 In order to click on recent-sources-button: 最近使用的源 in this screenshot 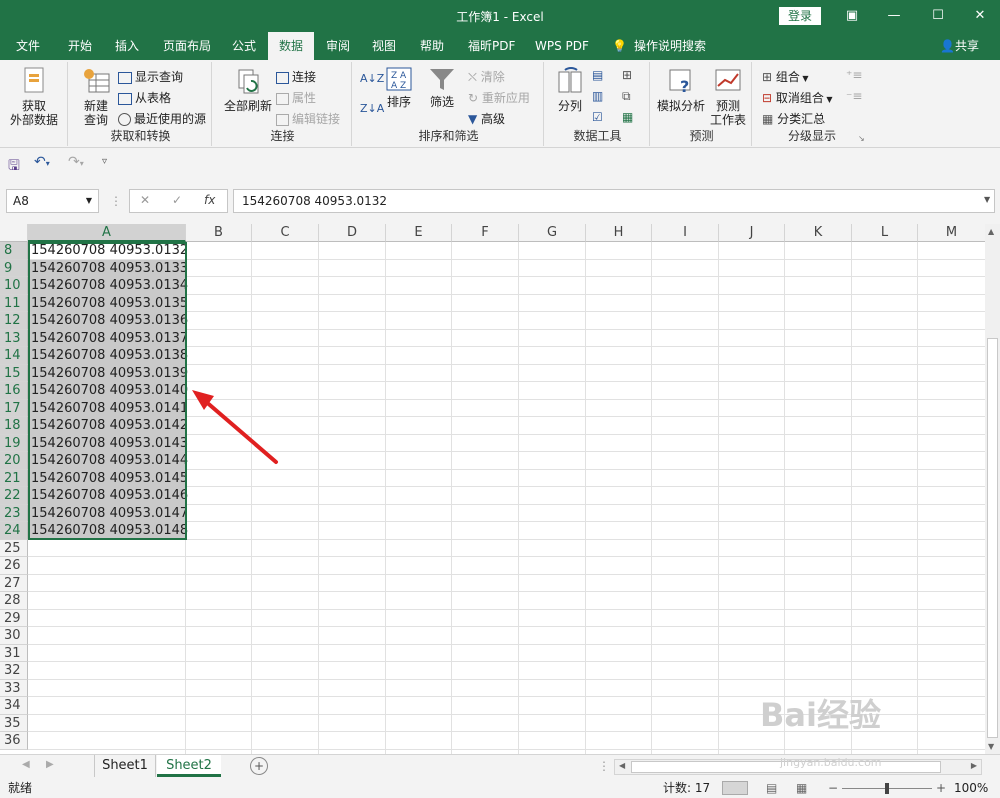, I will do `click(162, 118)`.